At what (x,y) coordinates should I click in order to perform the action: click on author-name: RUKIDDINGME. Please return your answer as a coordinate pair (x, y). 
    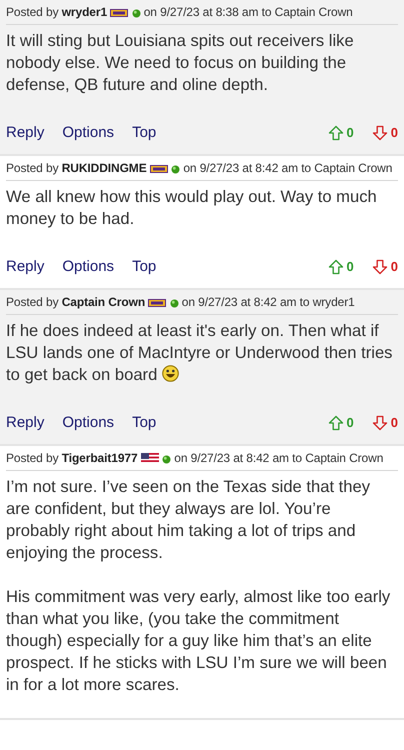
    Looking at the image, I should click on (104, 168).